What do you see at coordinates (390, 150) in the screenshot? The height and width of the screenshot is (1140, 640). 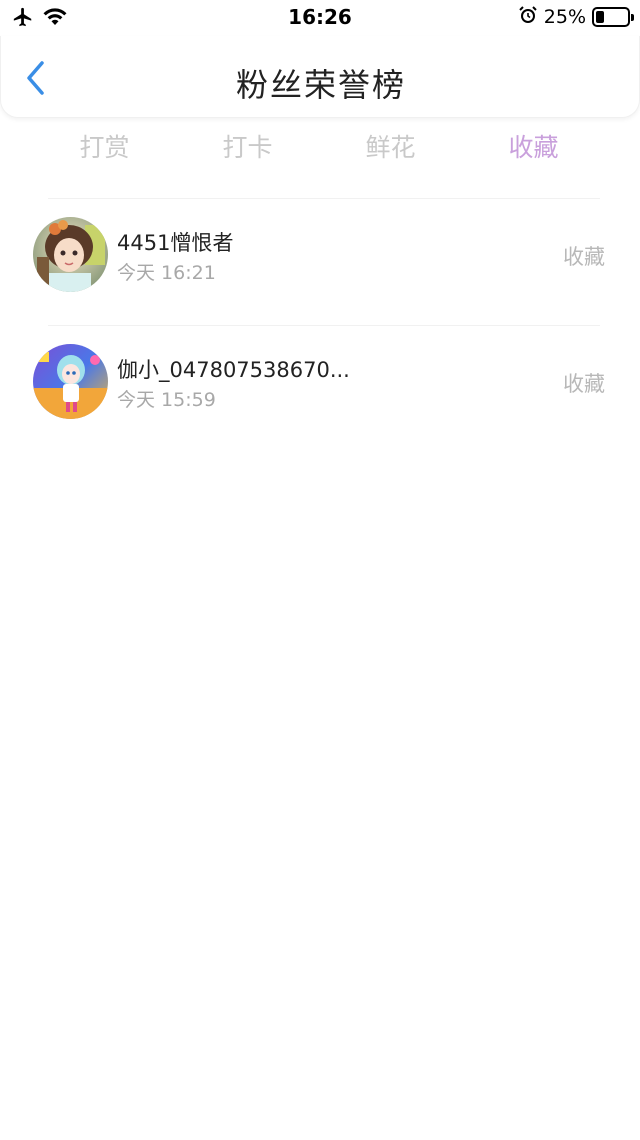 I see `tab-flowers: 鲜花` at bounding box center [390, 150].